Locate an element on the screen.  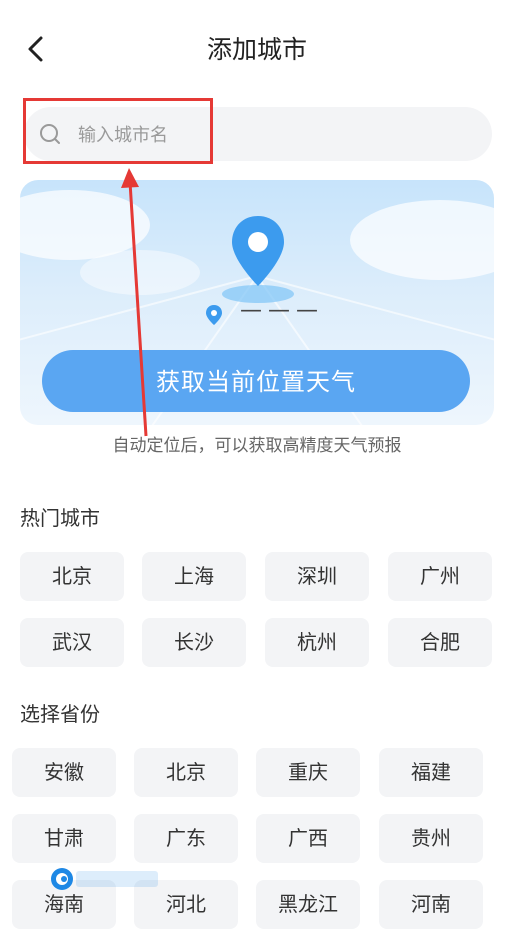
province-chip: 北京 is located at coordinates (186, 772).